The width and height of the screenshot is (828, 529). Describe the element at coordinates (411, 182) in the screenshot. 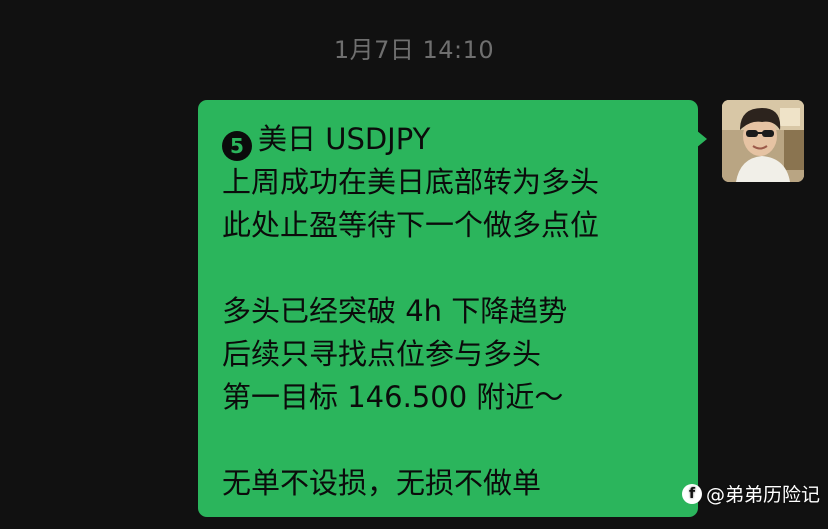

I see `message-line-2: 上周成功在美日底部转为多头` at that location.